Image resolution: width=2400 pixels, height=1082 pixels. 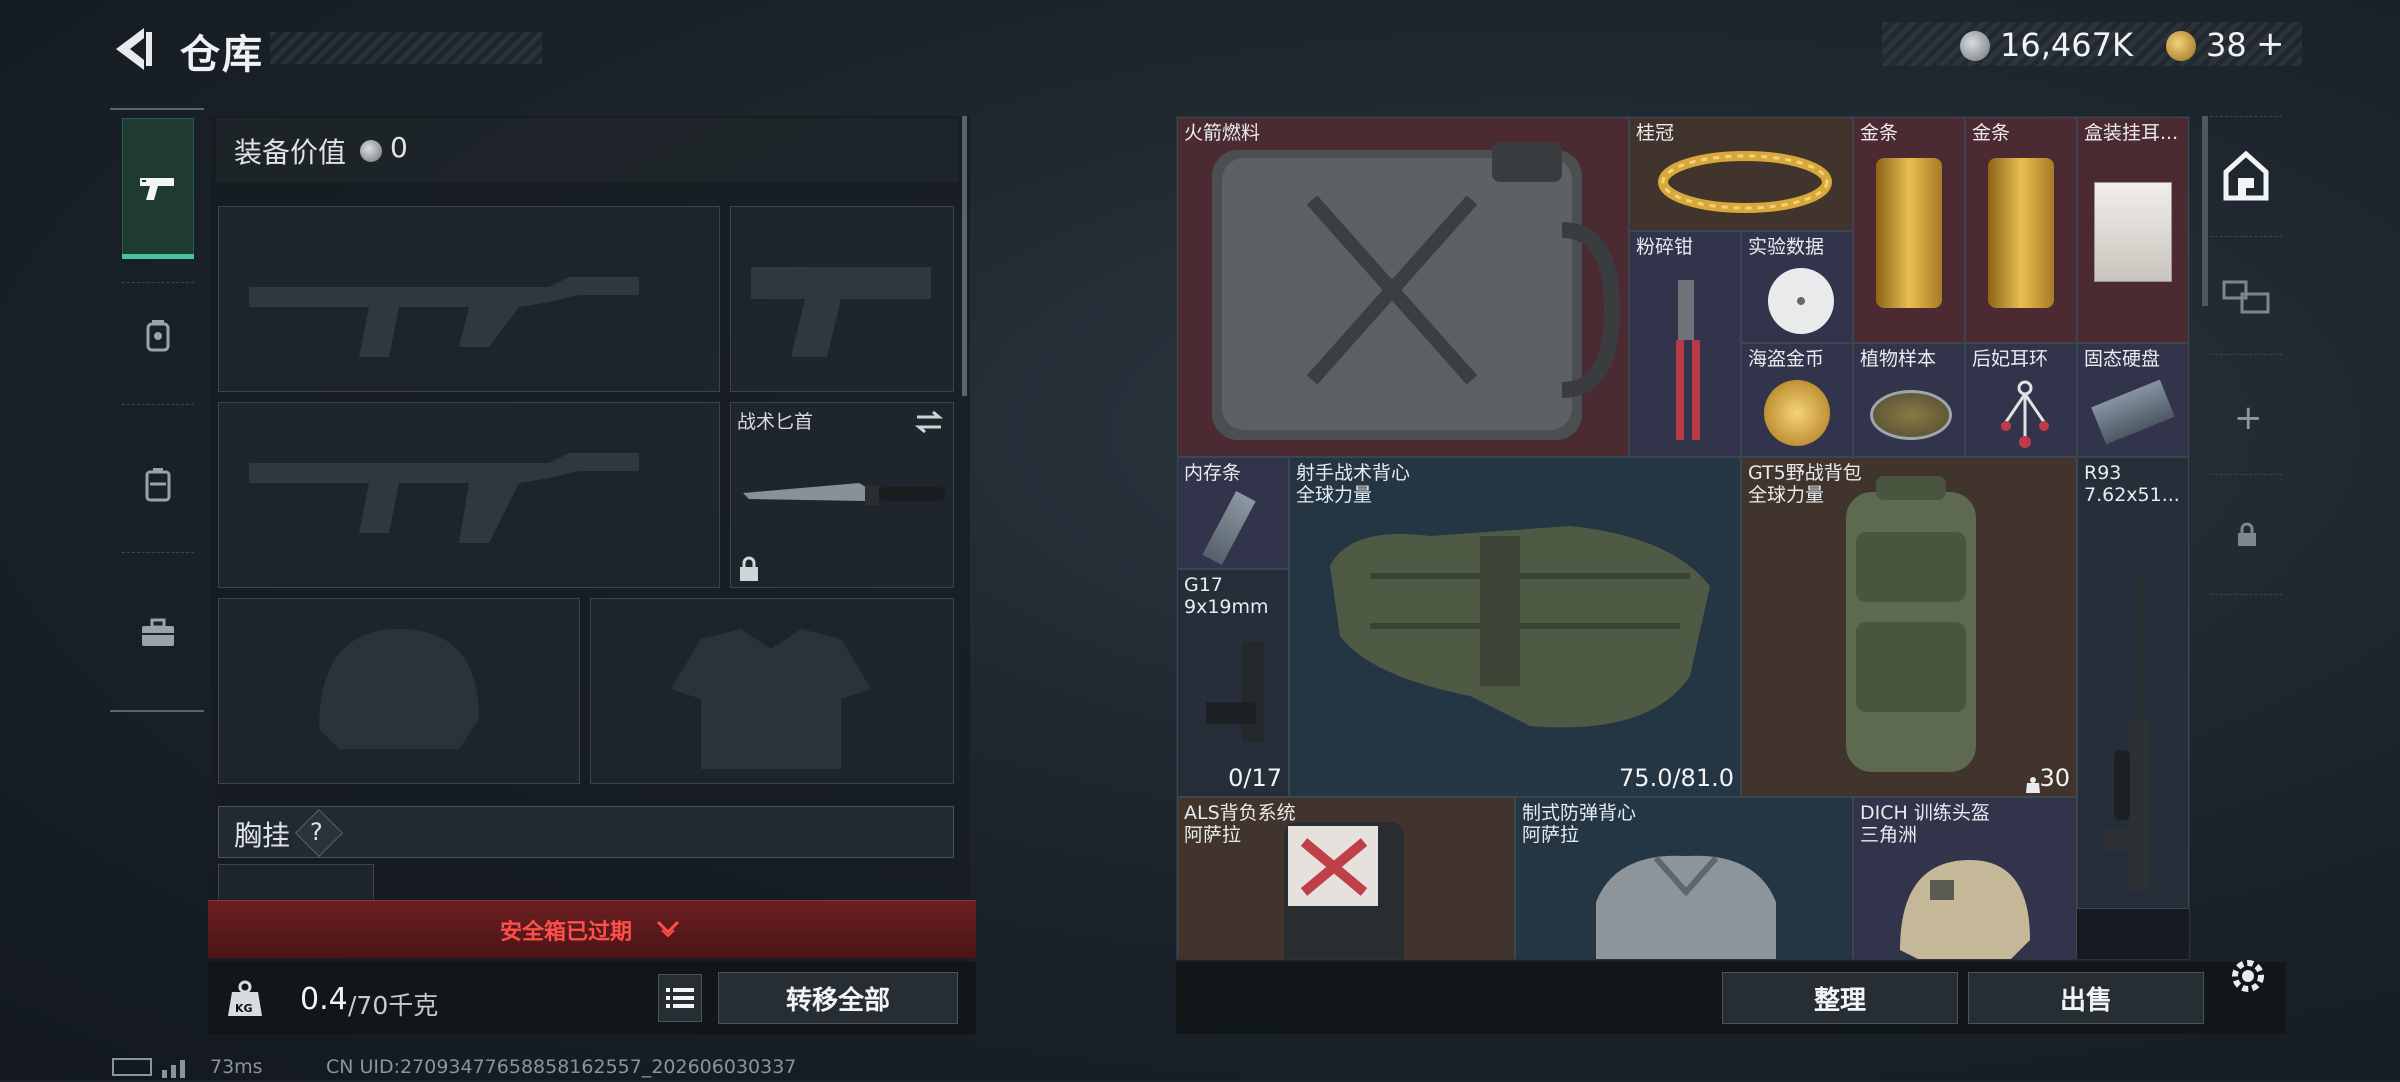 I want to click on item-label-group: 射手战术背心 全球力量, so click(x=1353, y=484).